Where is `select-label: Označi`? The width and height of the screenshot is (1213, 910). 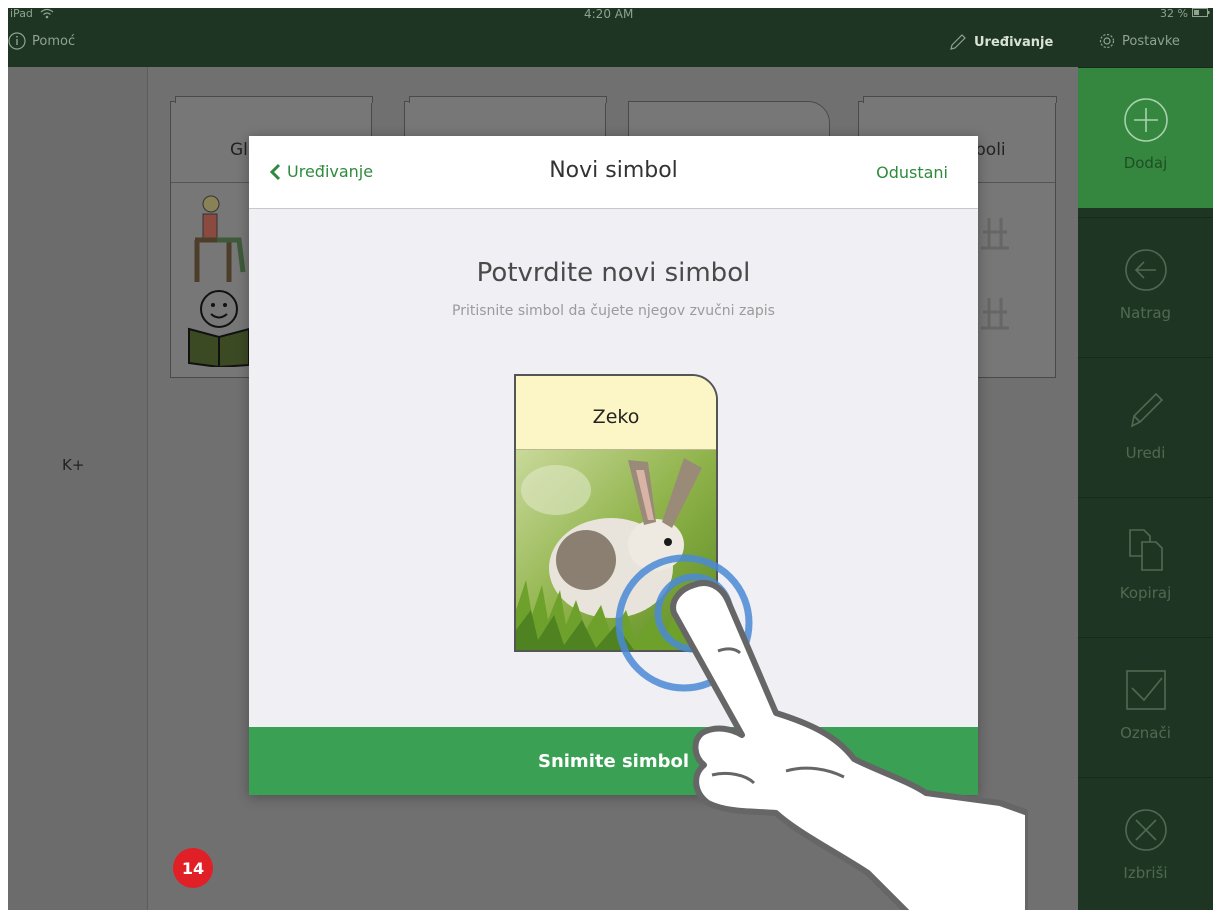 select-label: Označi is located at coordinates (1145, 733).